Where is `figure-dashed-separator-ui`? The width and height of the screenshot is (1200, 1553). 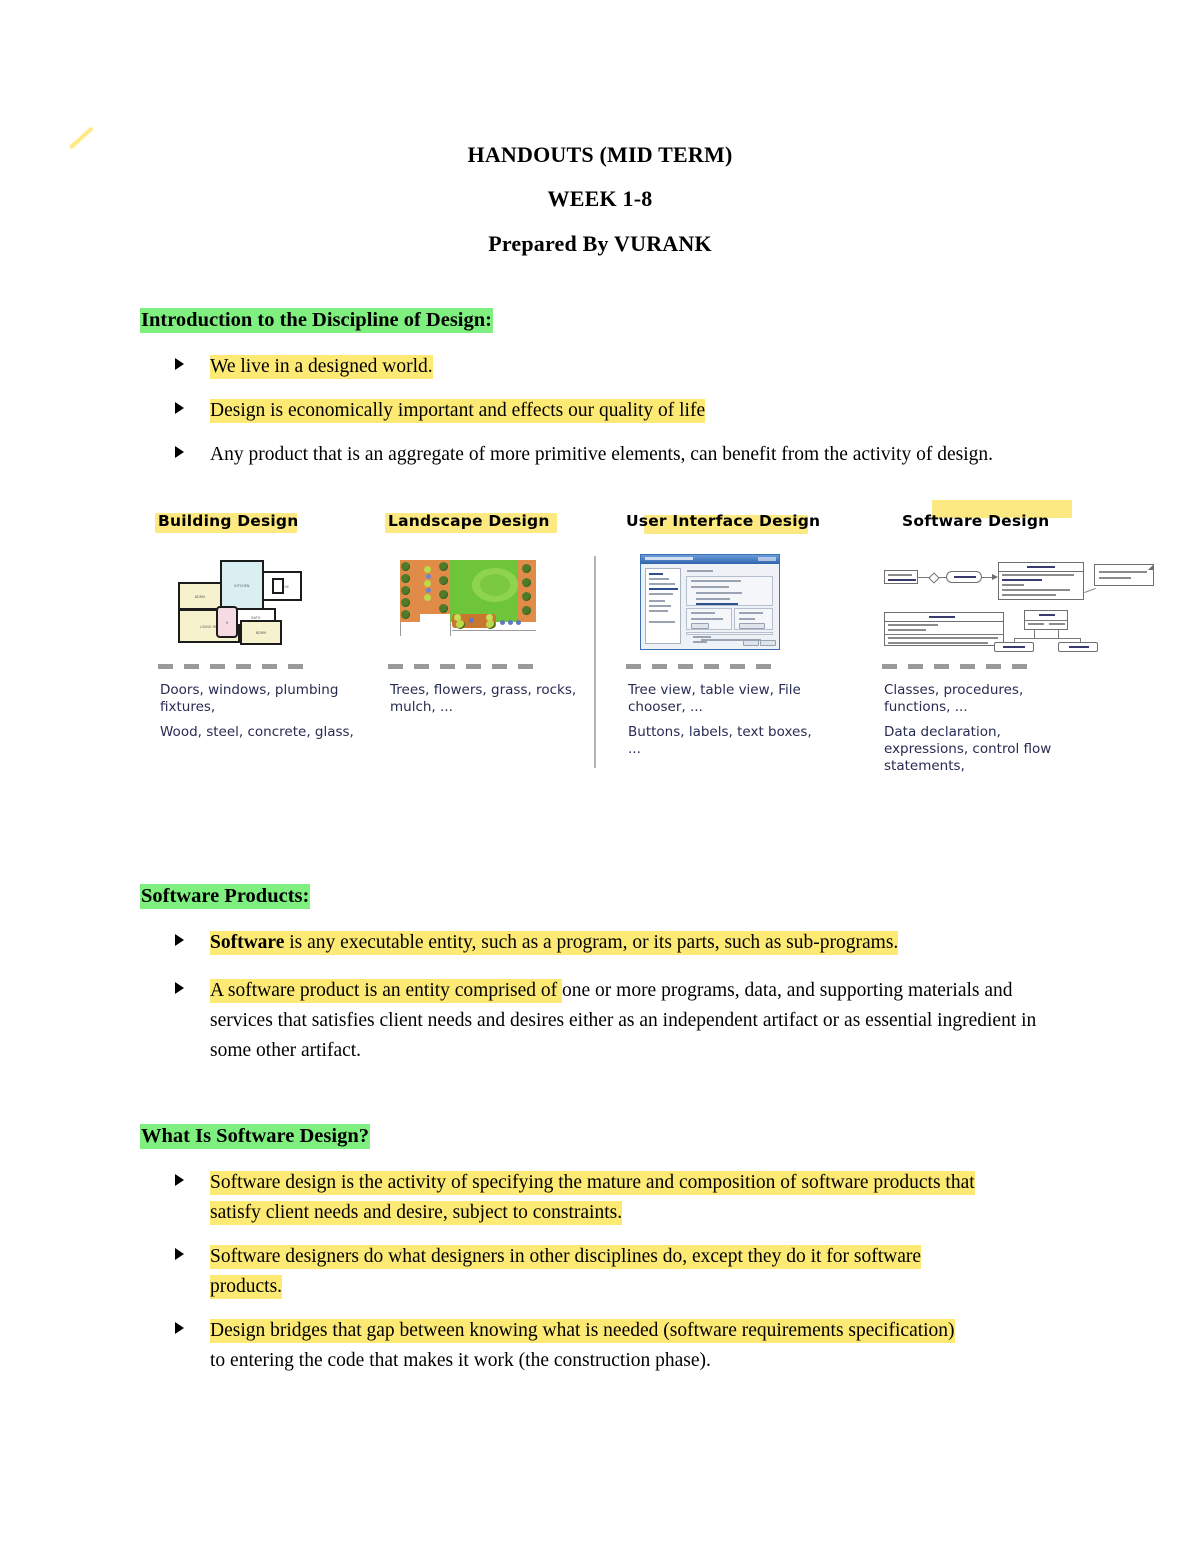
figure-dashed-separator-ui is located at coordinates (706, 668).